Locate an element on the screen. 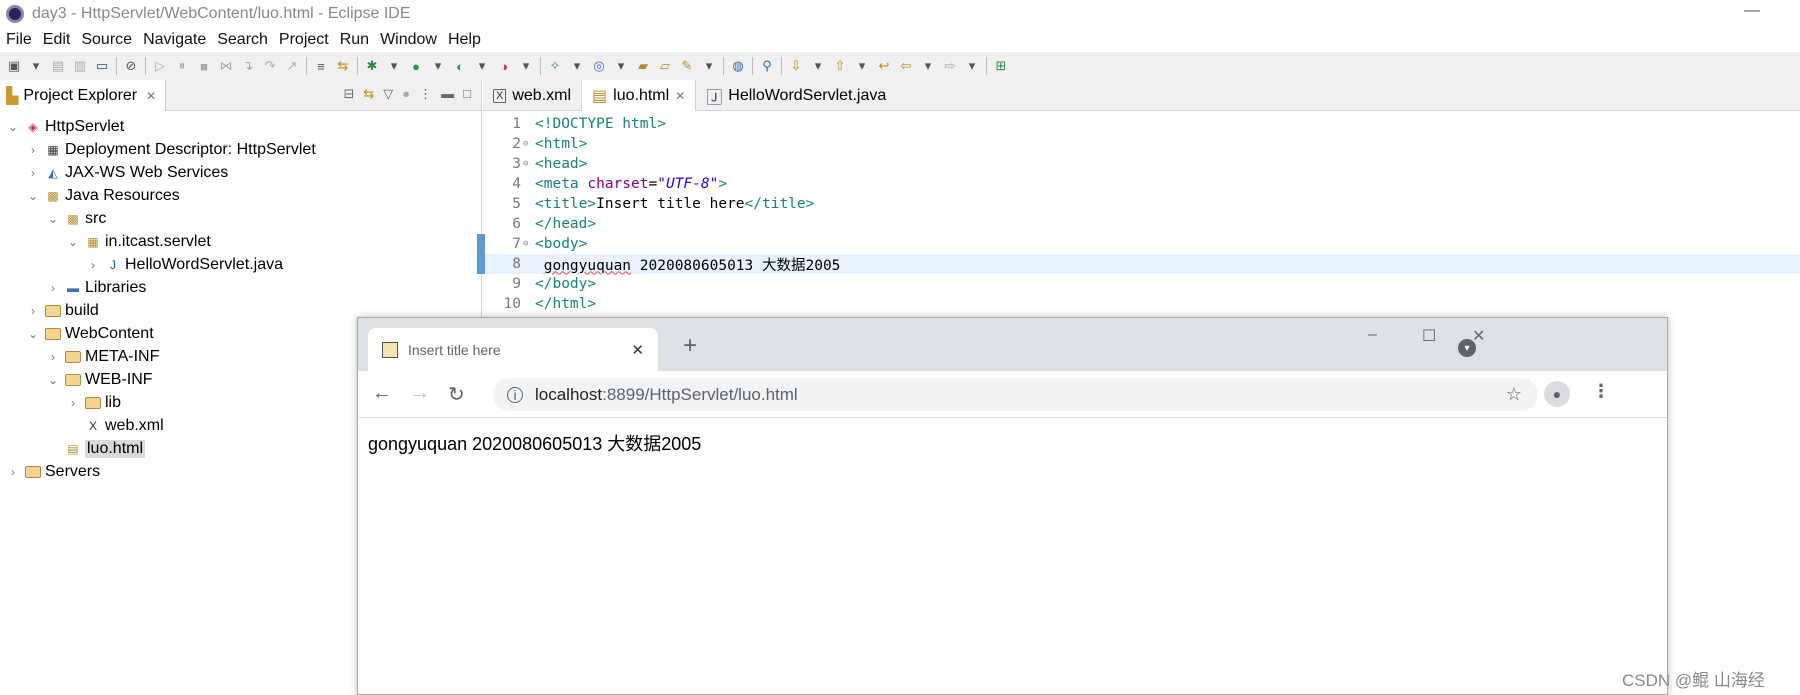  step-return-icon: ↗ is located at coordinates (292, 66).